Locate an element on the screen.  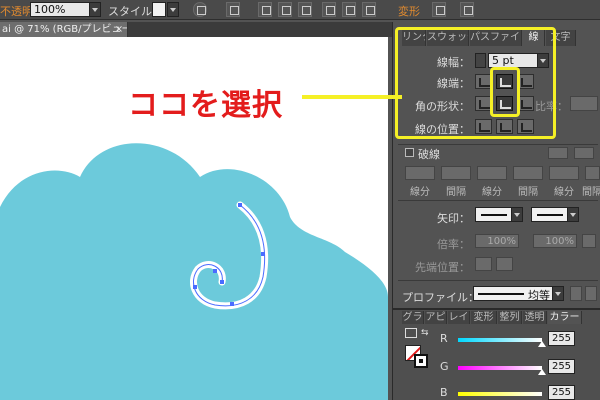
close-tab-icon: × is located at coordinates (119, 29).